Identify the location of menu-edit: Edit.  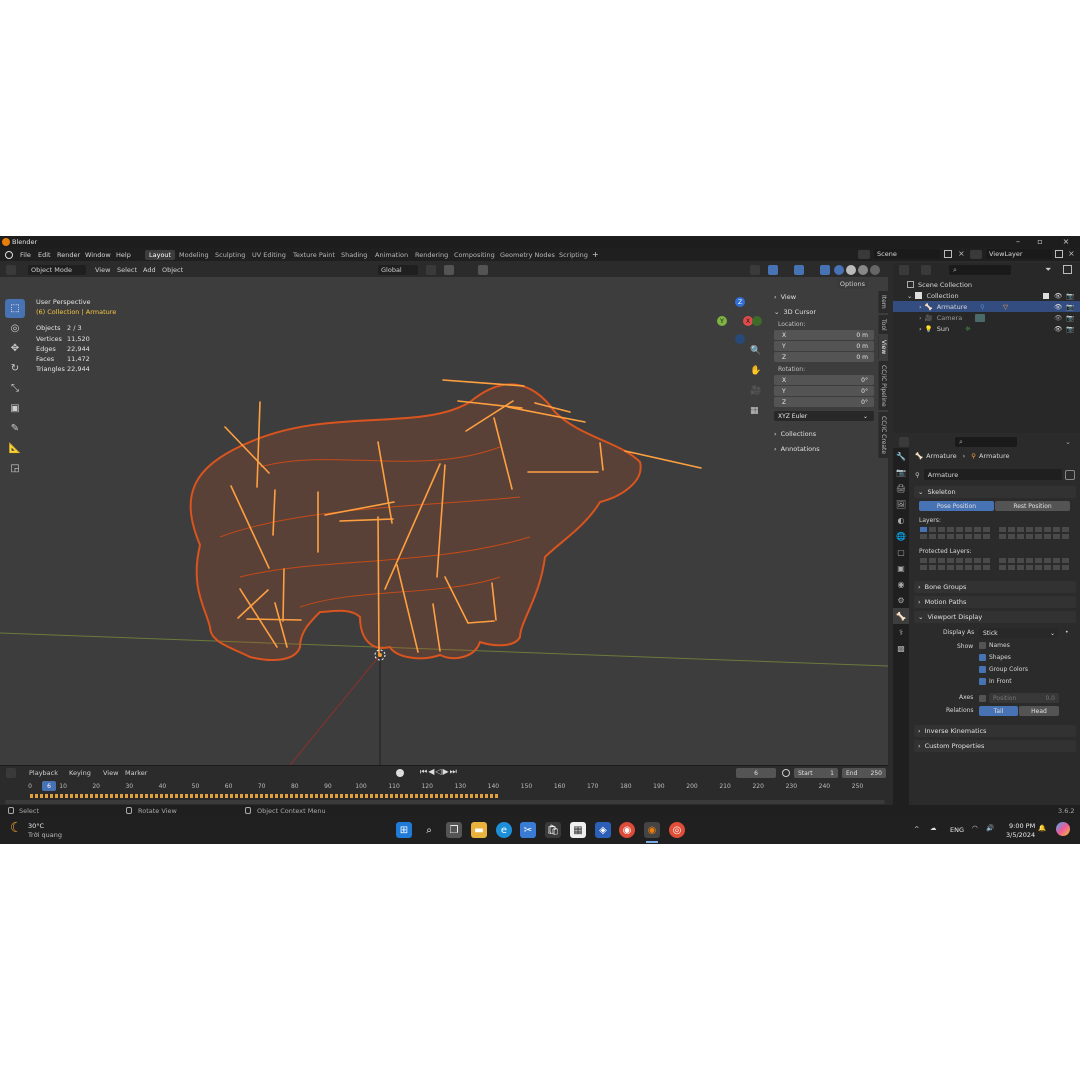
(44, 255).